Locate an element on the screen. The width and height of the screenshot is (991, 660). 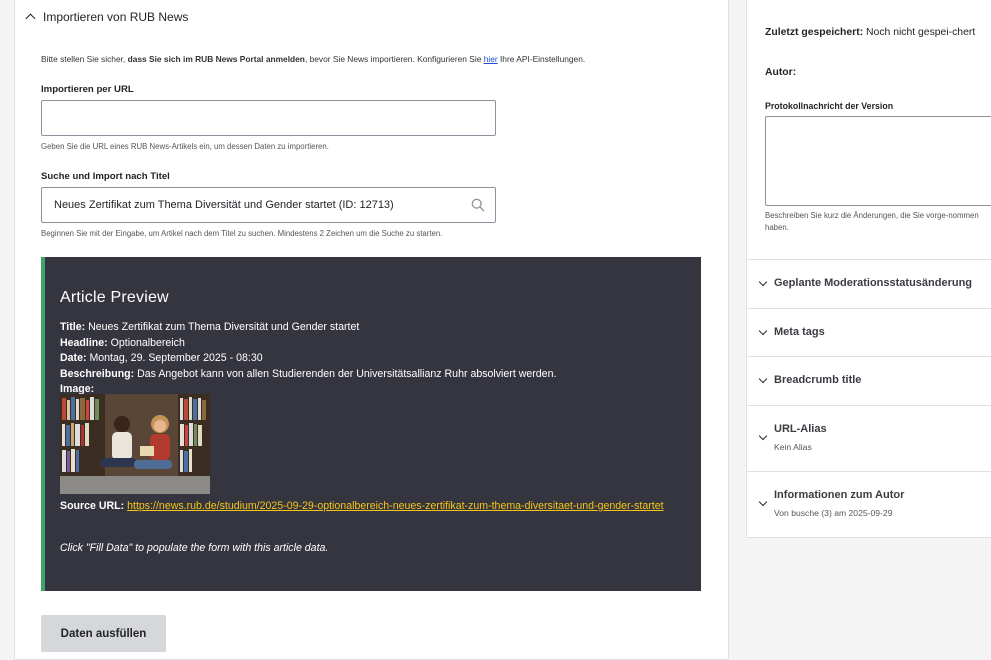
accordion-meta-tags: Meta tags is located at coordinates (869, 333).